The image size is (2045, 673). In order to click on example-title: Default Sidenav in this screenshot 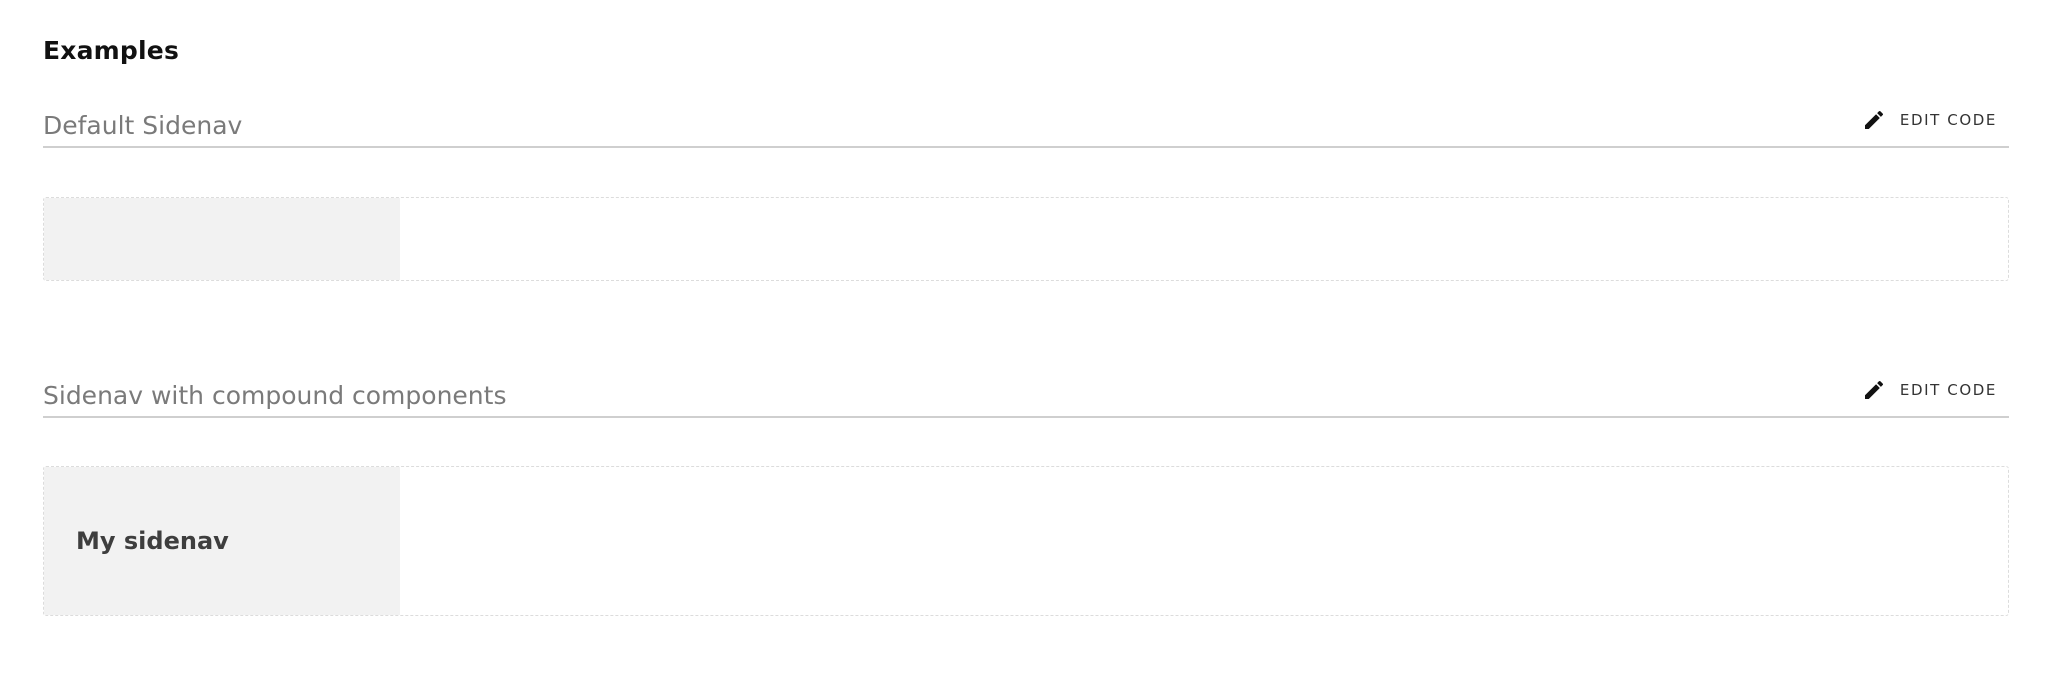, I will do `click(143, 125)`.